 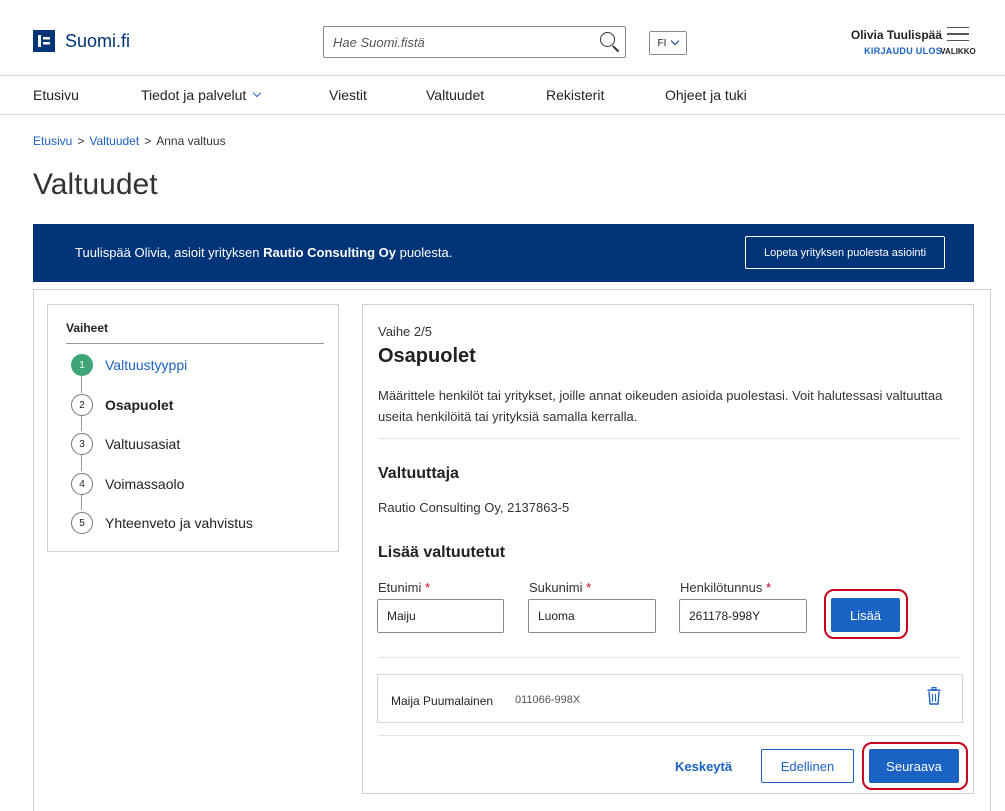 What do you see at coordinates (807, 766) in the screenshot?
I see `previous-button: Edellinen` at bounding box center [807, 766].